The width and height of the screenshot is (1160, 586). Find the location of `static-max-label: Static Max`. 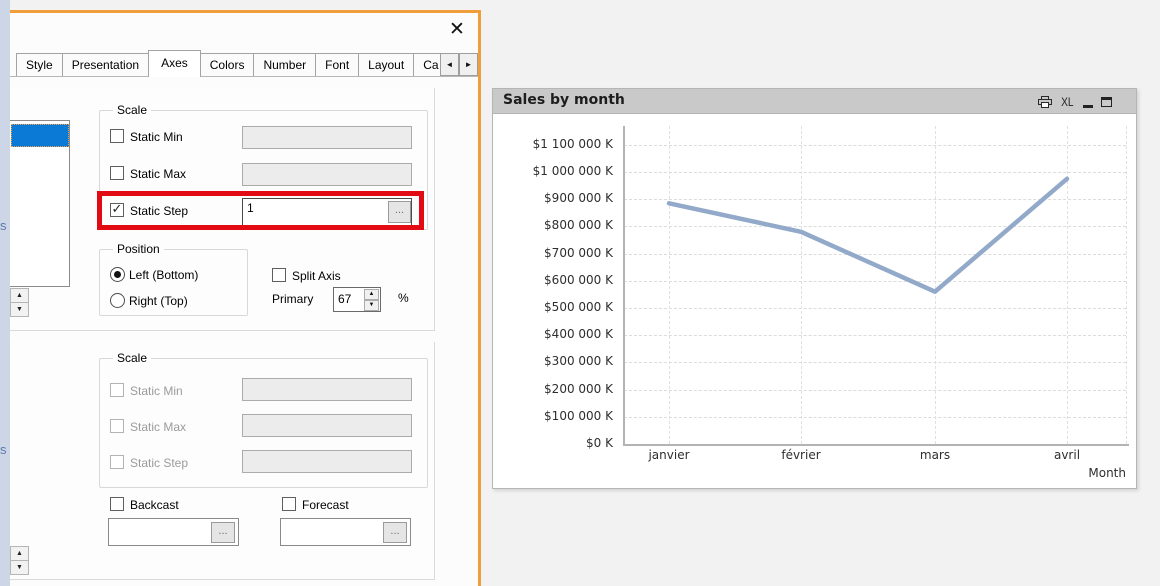

static-max-label: Static Max is located at coordinates (158, 174).